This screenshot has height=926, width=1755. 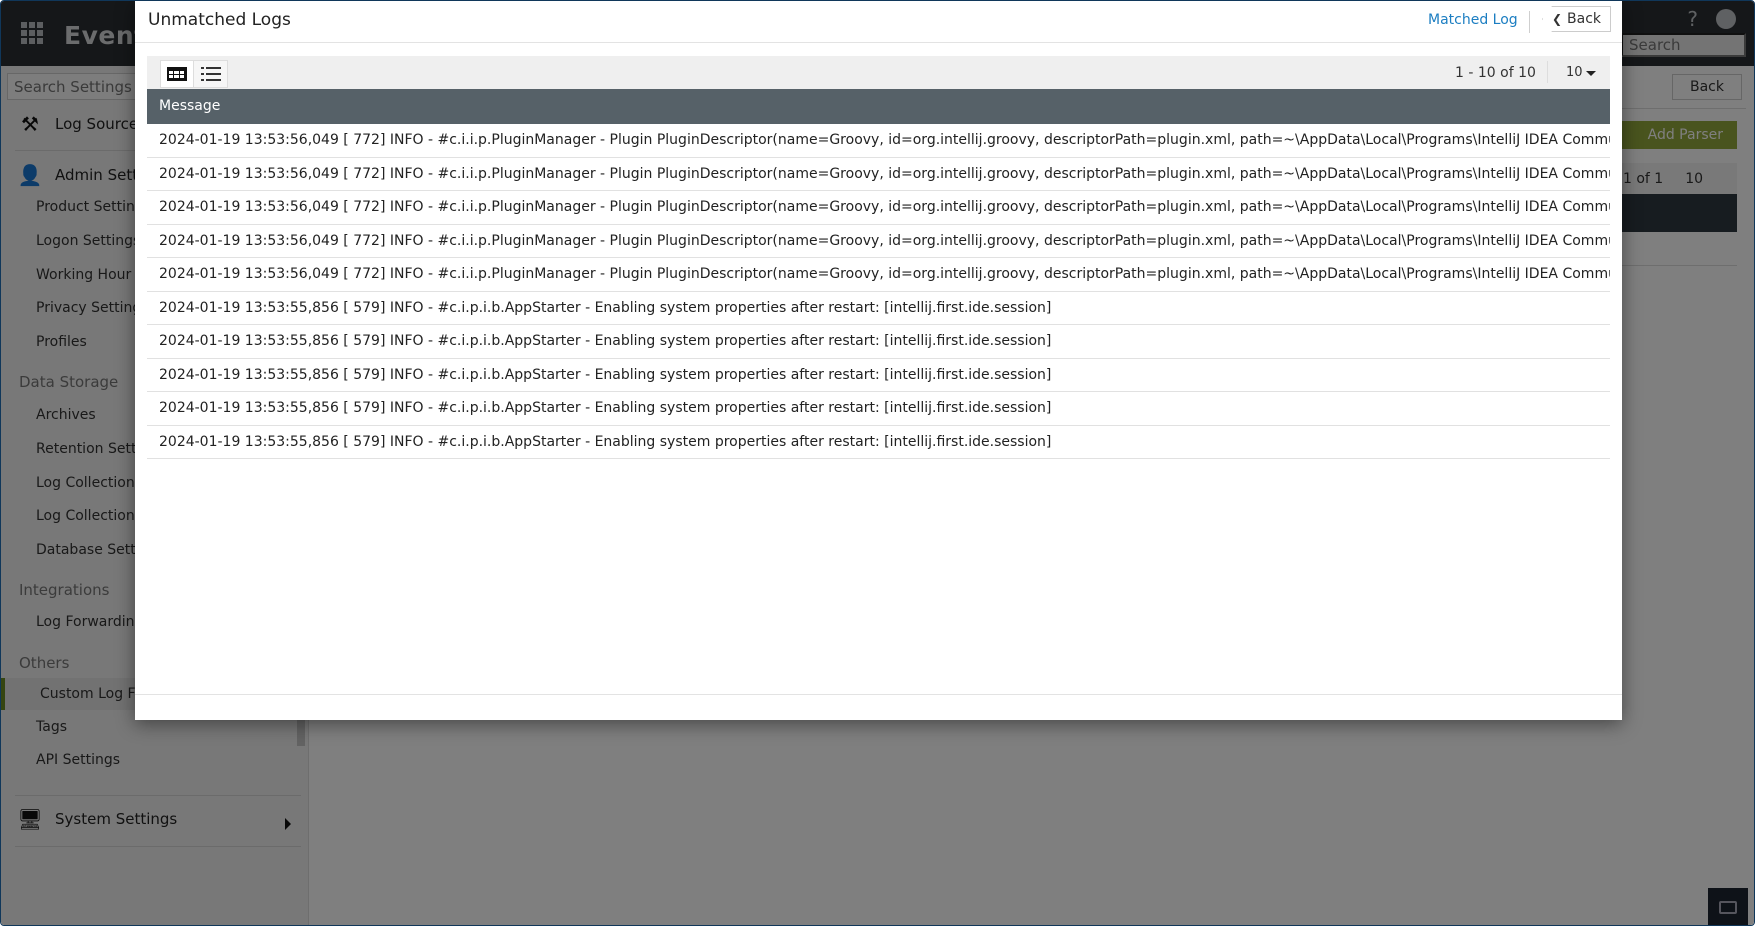 What do you see at coordinates (1574, 72) in the screenshot?
I see `page-size-value: 10` at bounding box center [1574, 72].